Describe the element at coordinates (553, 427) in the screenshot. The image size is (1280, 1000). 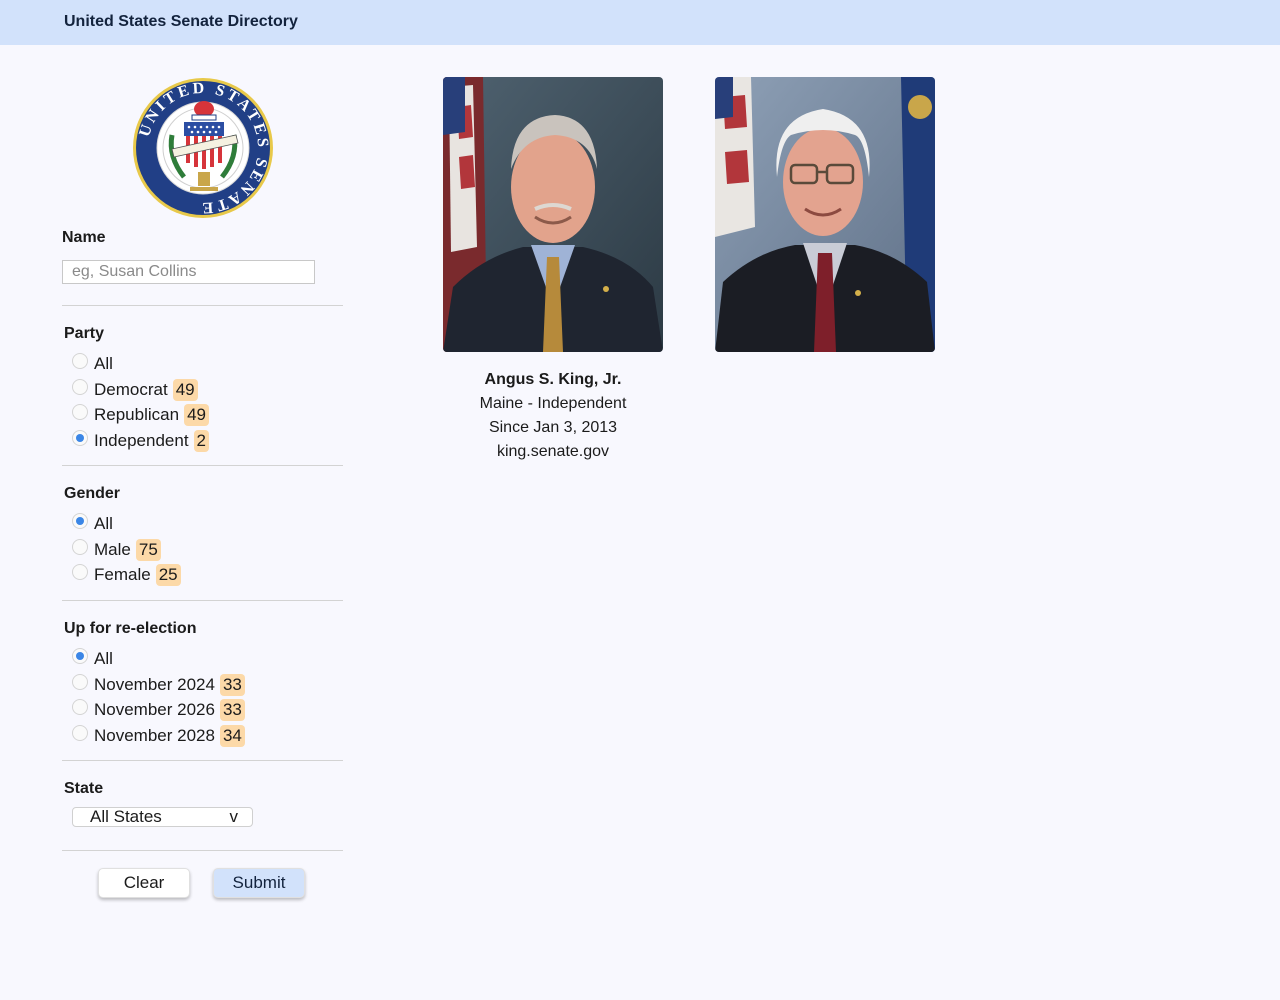
I see `senator-since: Since Jan 3, 2013` at that location.